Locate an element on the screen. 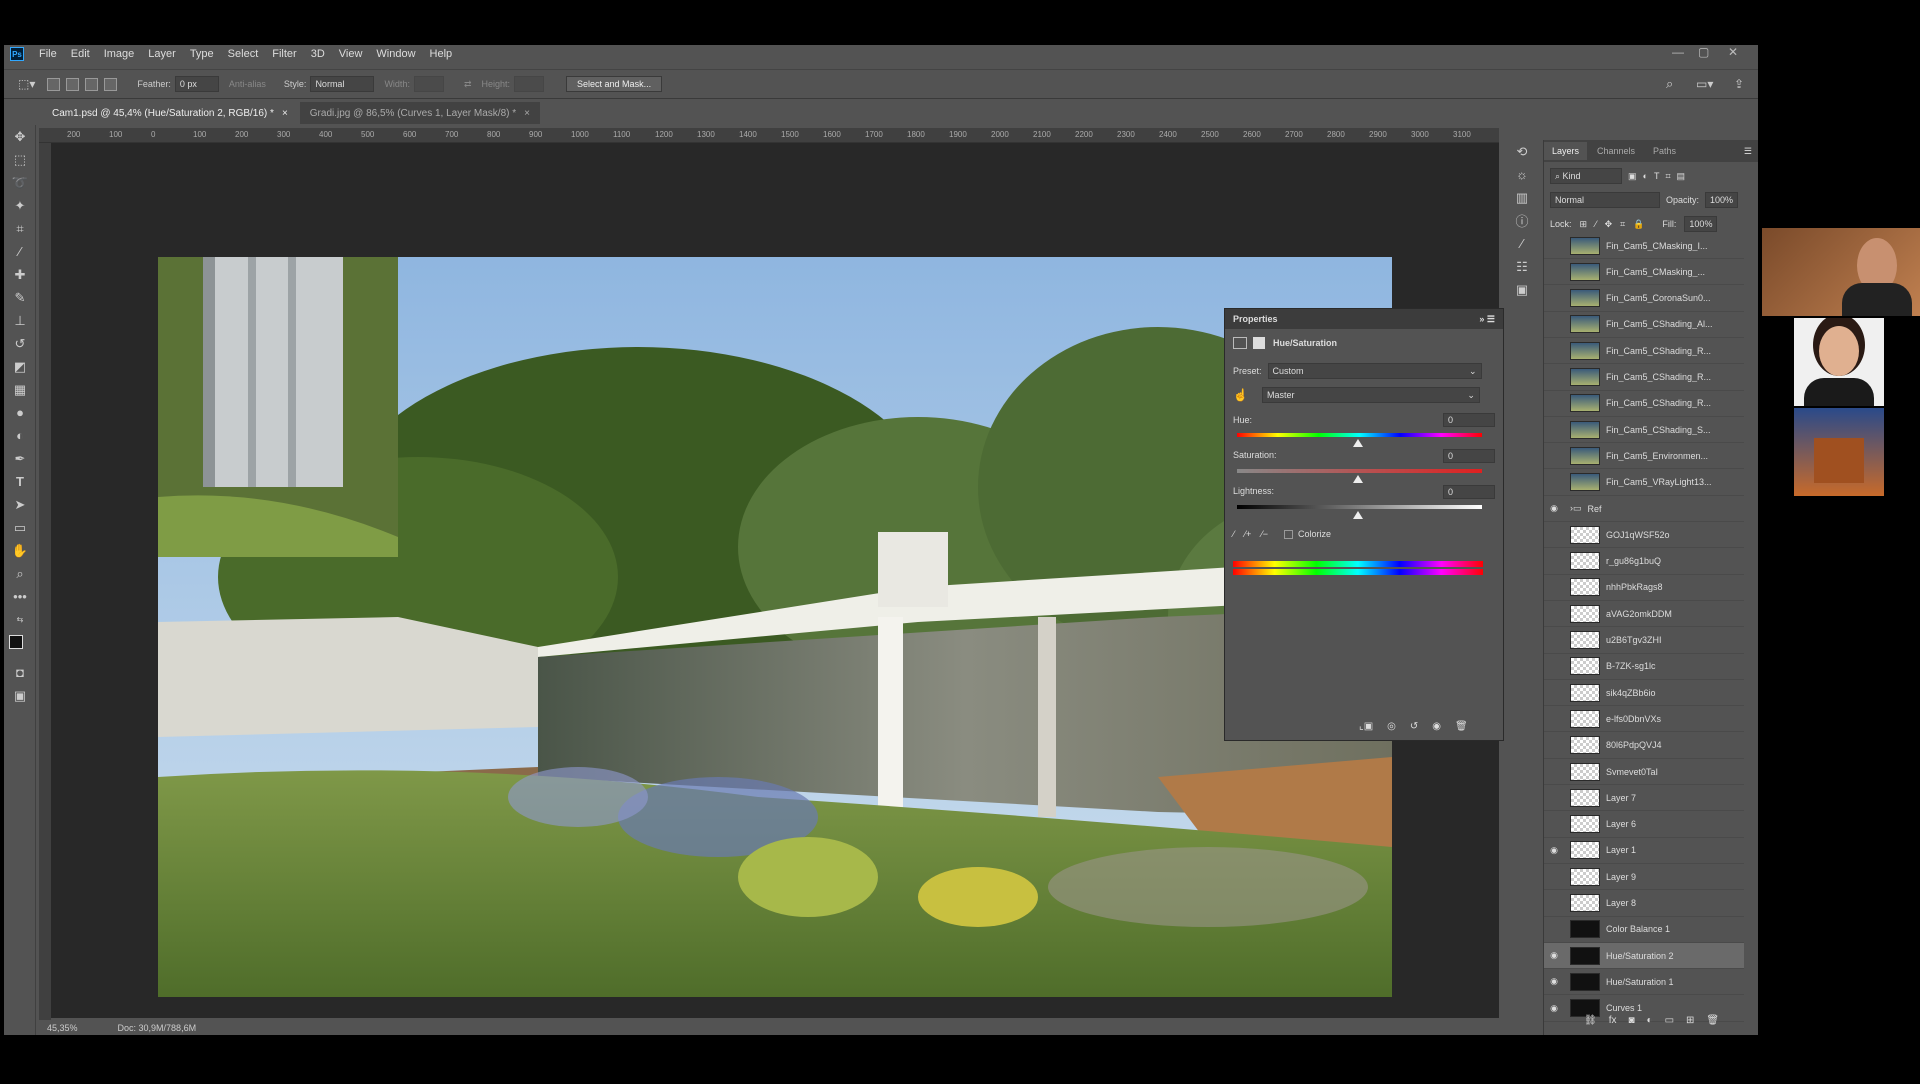  layer-row: Layer 9 is located at coordinates (1644, 877).